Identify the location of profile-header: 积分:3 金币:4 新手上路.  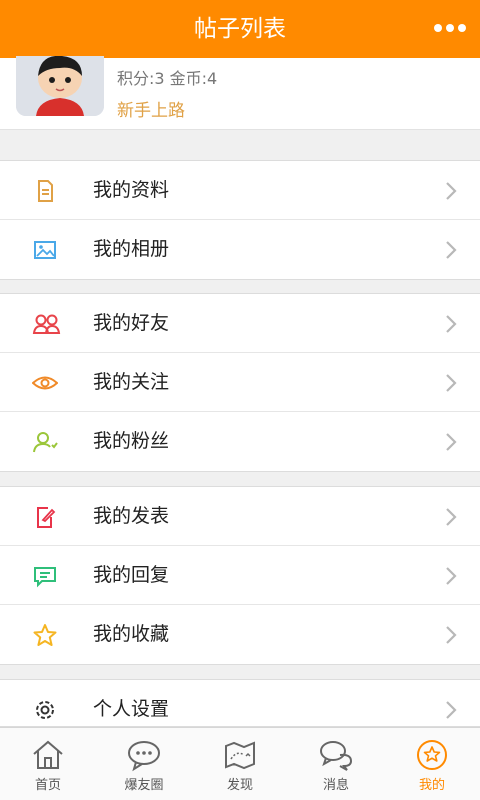
(240, 93).